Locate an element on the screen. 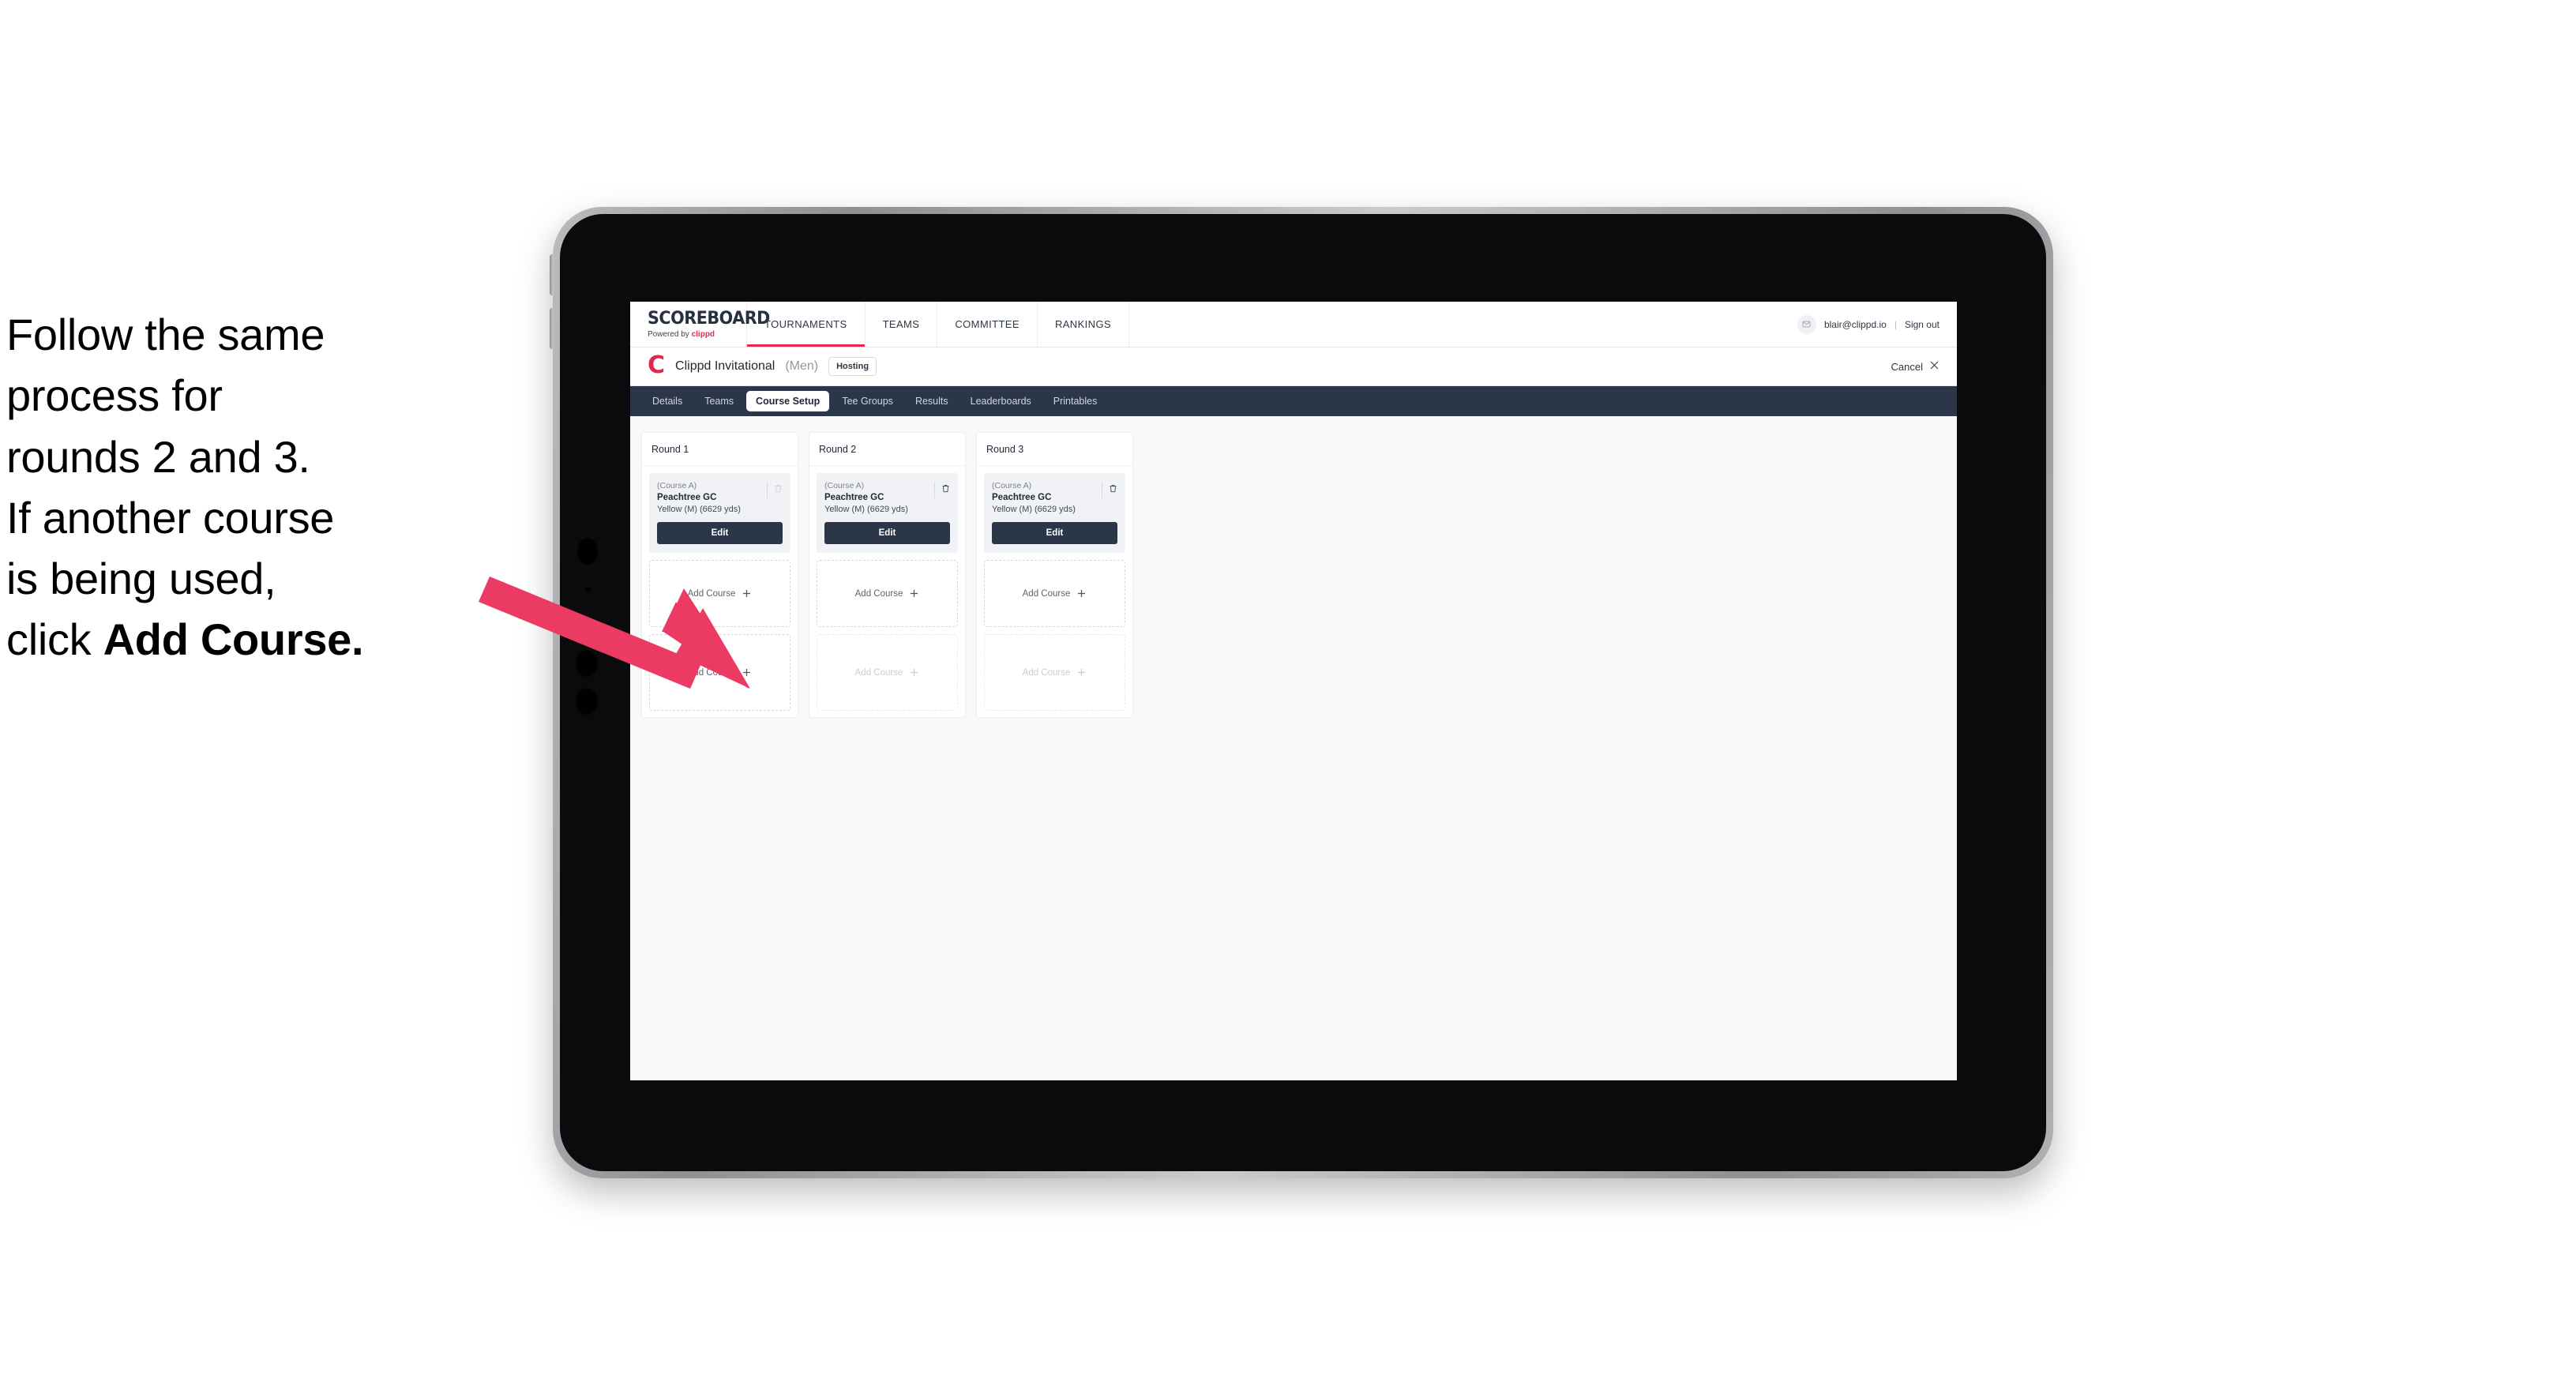 This screenshot has height=1386, width=2576. tablet-side-button-bottom is located at coordinates (552, 328).